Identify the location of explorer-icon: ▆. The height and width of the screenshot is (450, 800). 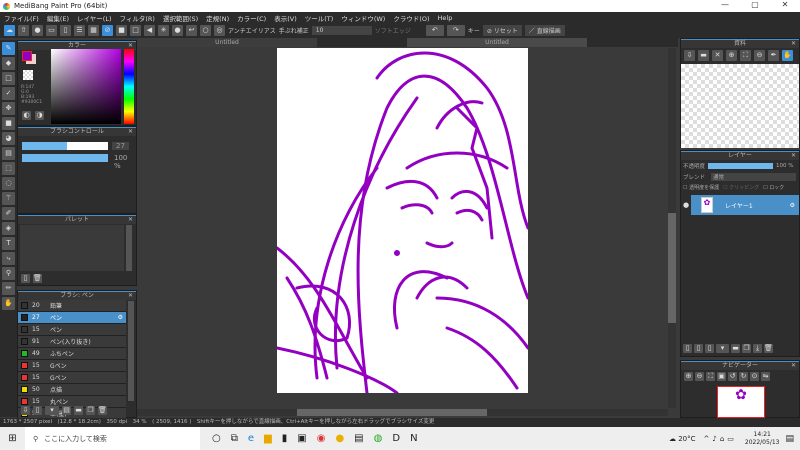
(268, 438).